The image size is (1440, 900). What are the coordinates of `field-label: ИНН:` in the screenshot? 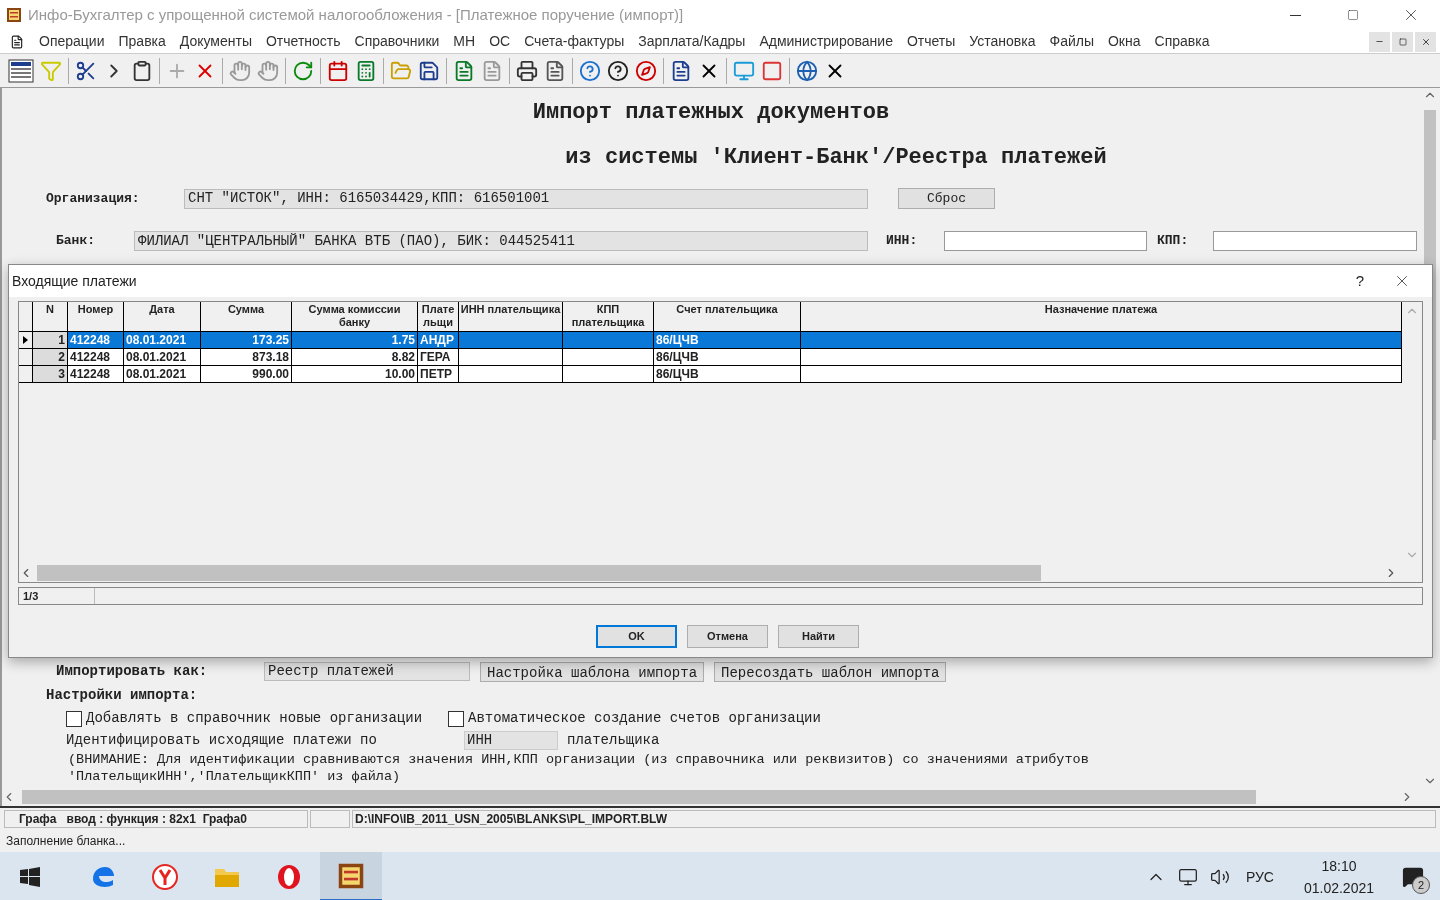 It's located at (902, 241).